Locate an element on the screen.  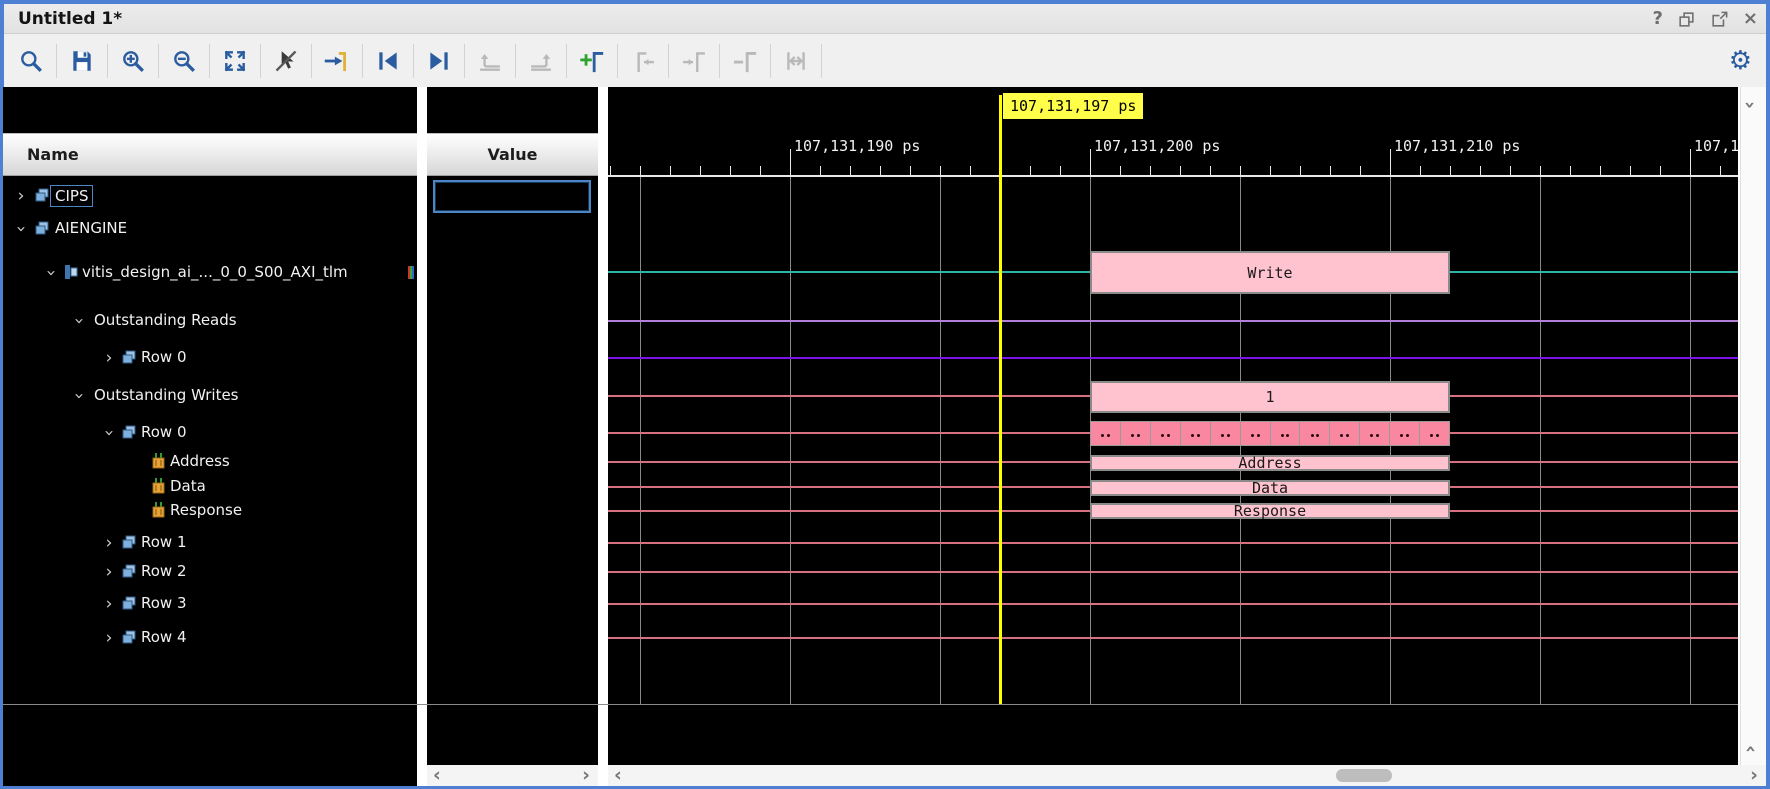
scroll-up-icon: › is located at coordinates (1750, 105).